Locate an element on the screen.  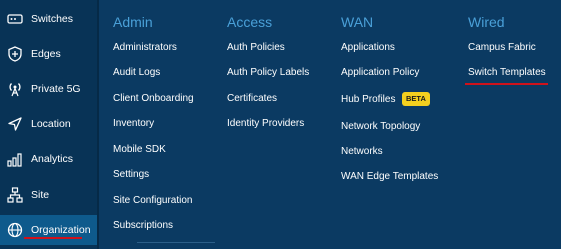
sidebar-item-site: Site is located at coordinates (48, 195).